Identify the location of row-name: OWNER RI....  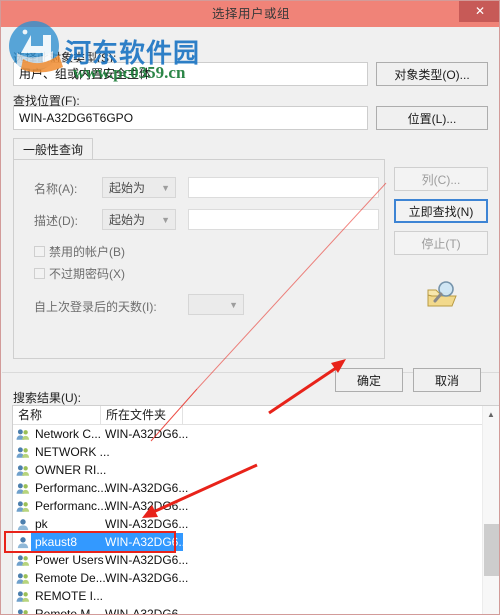
(71, 470).